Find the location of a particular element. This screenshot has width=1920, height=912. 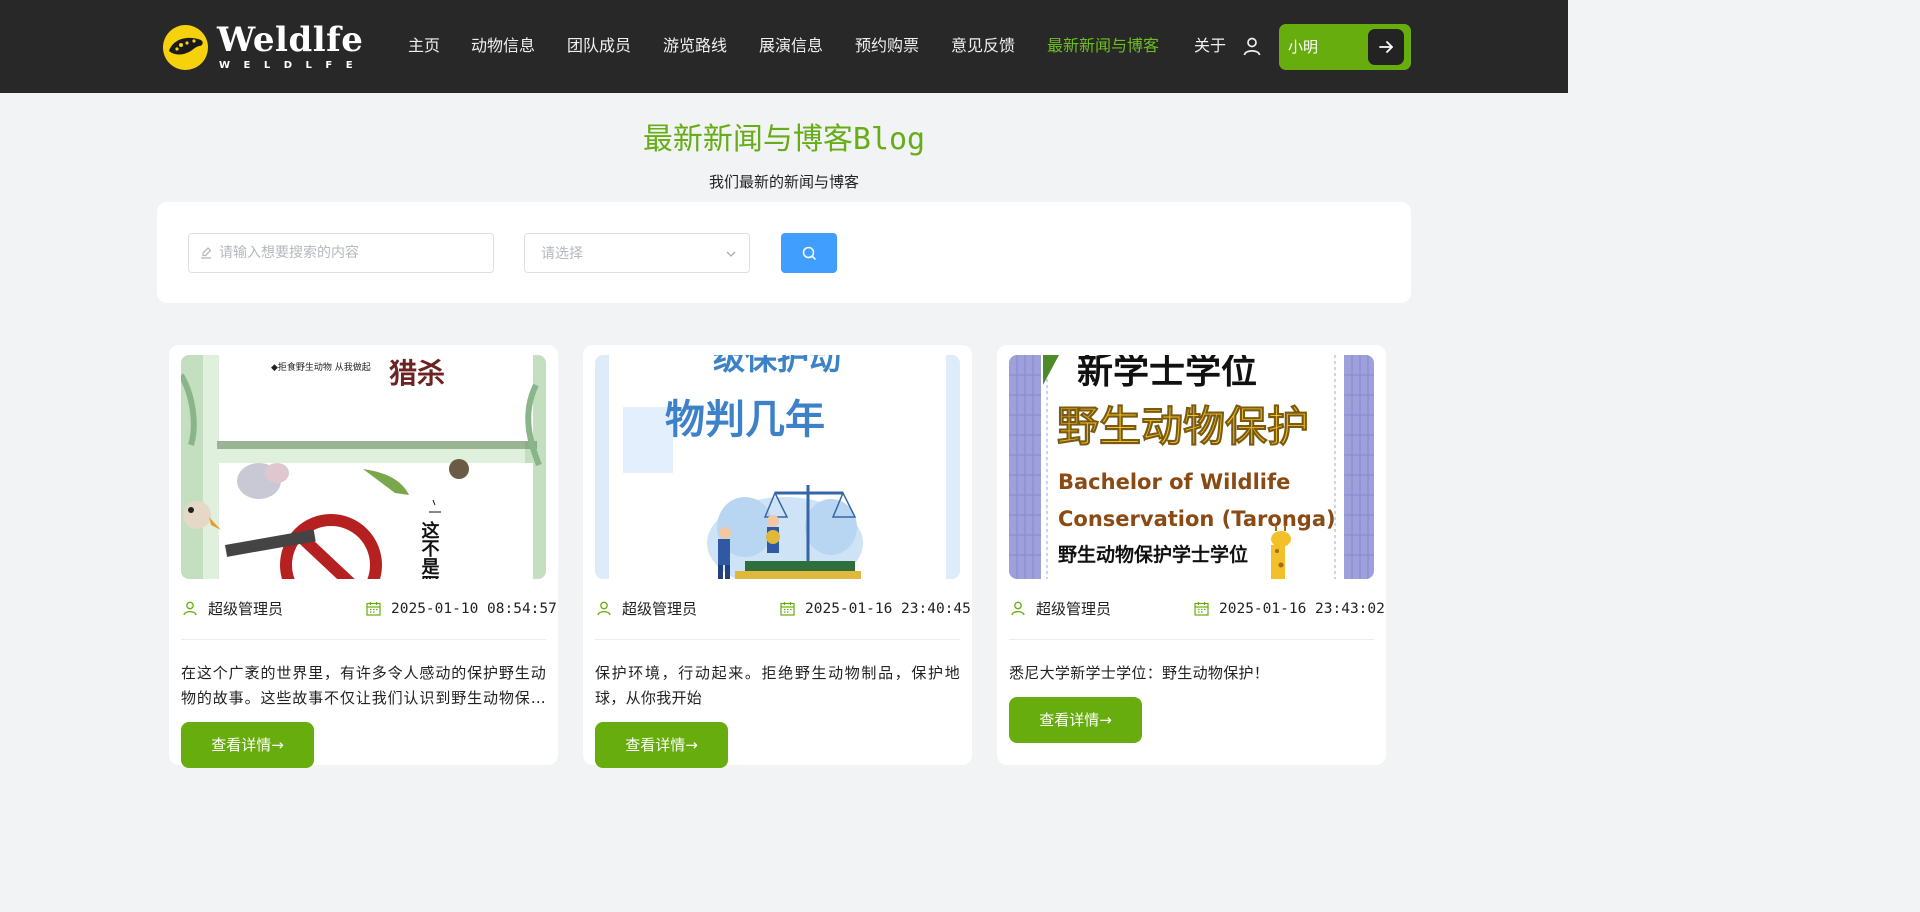

image-line-3: Bachelor of Wildlife is located at coordinates (1174, 482).